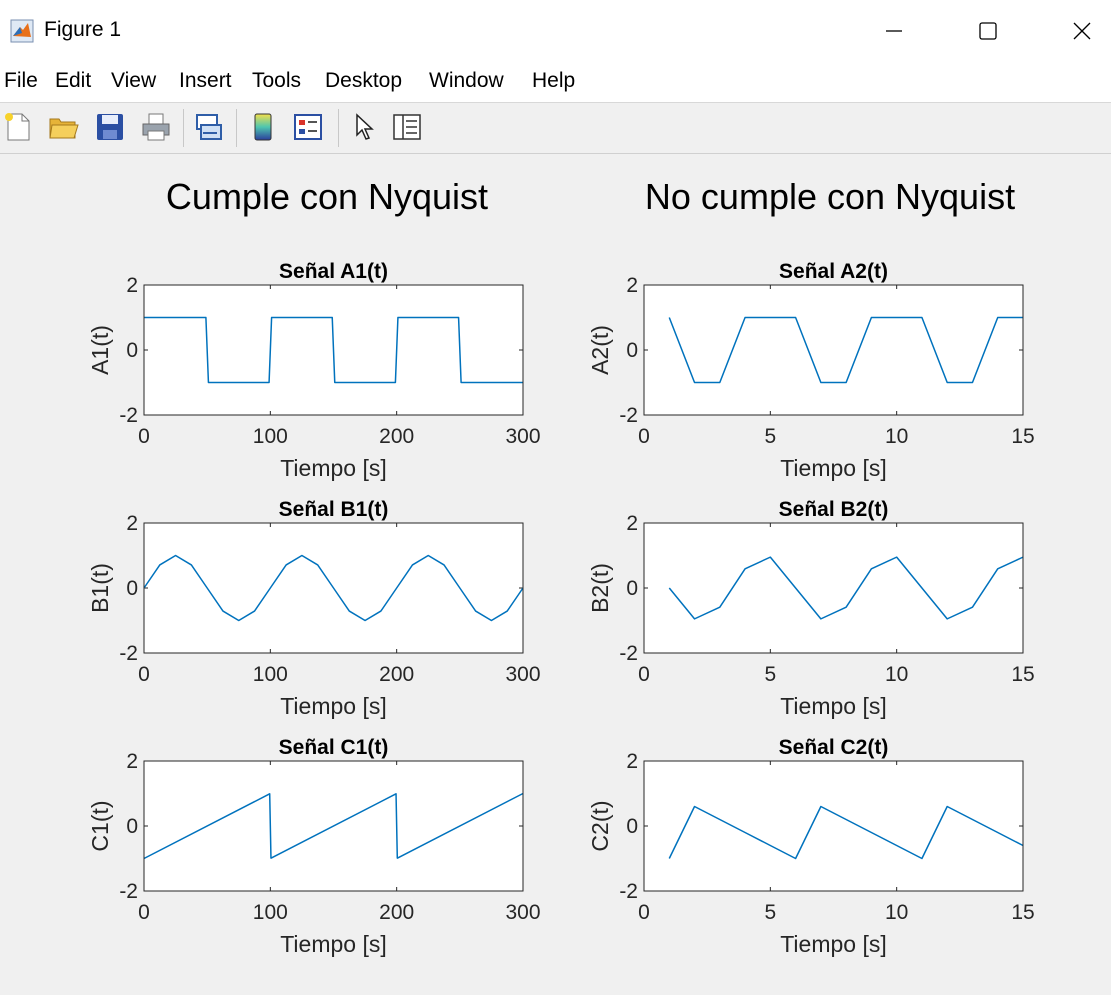 Image resolution: width=1111 pixels, height=995 pixels. What do you see at coordinates (276, 81) in the screenshot?
I see `menu-tools: Tools` at bounding box center [276, 81].